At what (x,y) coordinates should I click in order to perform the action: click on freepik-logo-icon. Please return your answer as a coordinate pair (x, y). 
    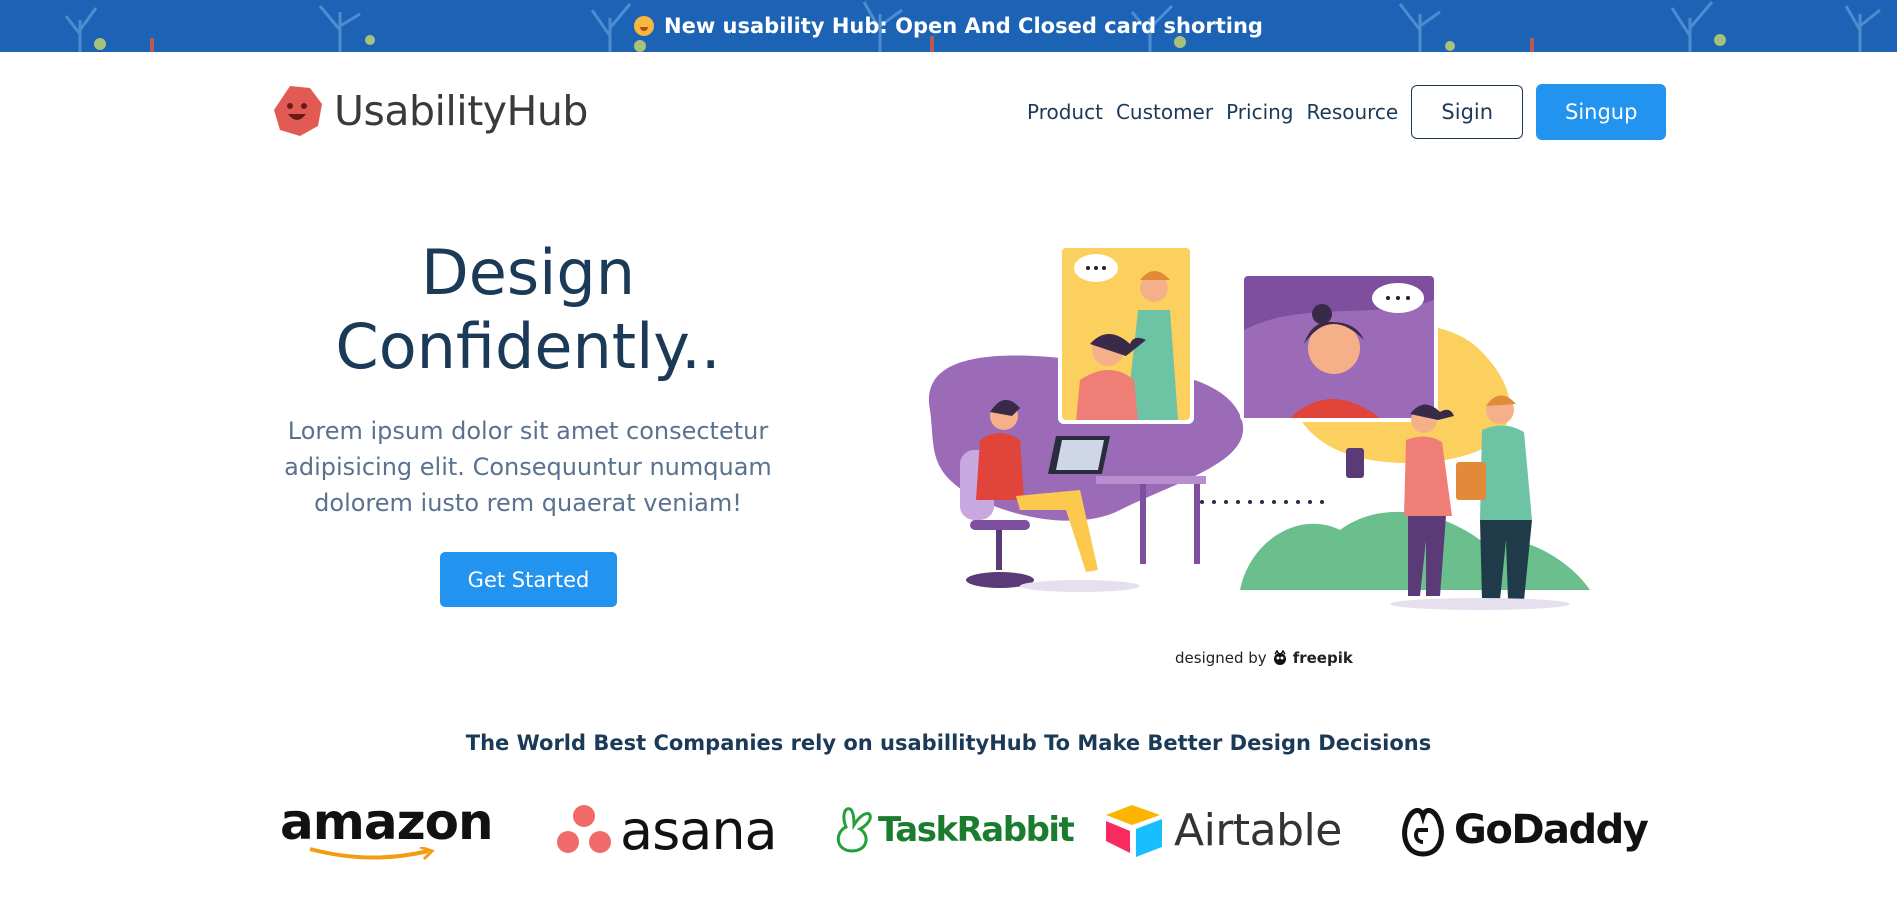
    Looking at the image, I should click on (1279, 657).